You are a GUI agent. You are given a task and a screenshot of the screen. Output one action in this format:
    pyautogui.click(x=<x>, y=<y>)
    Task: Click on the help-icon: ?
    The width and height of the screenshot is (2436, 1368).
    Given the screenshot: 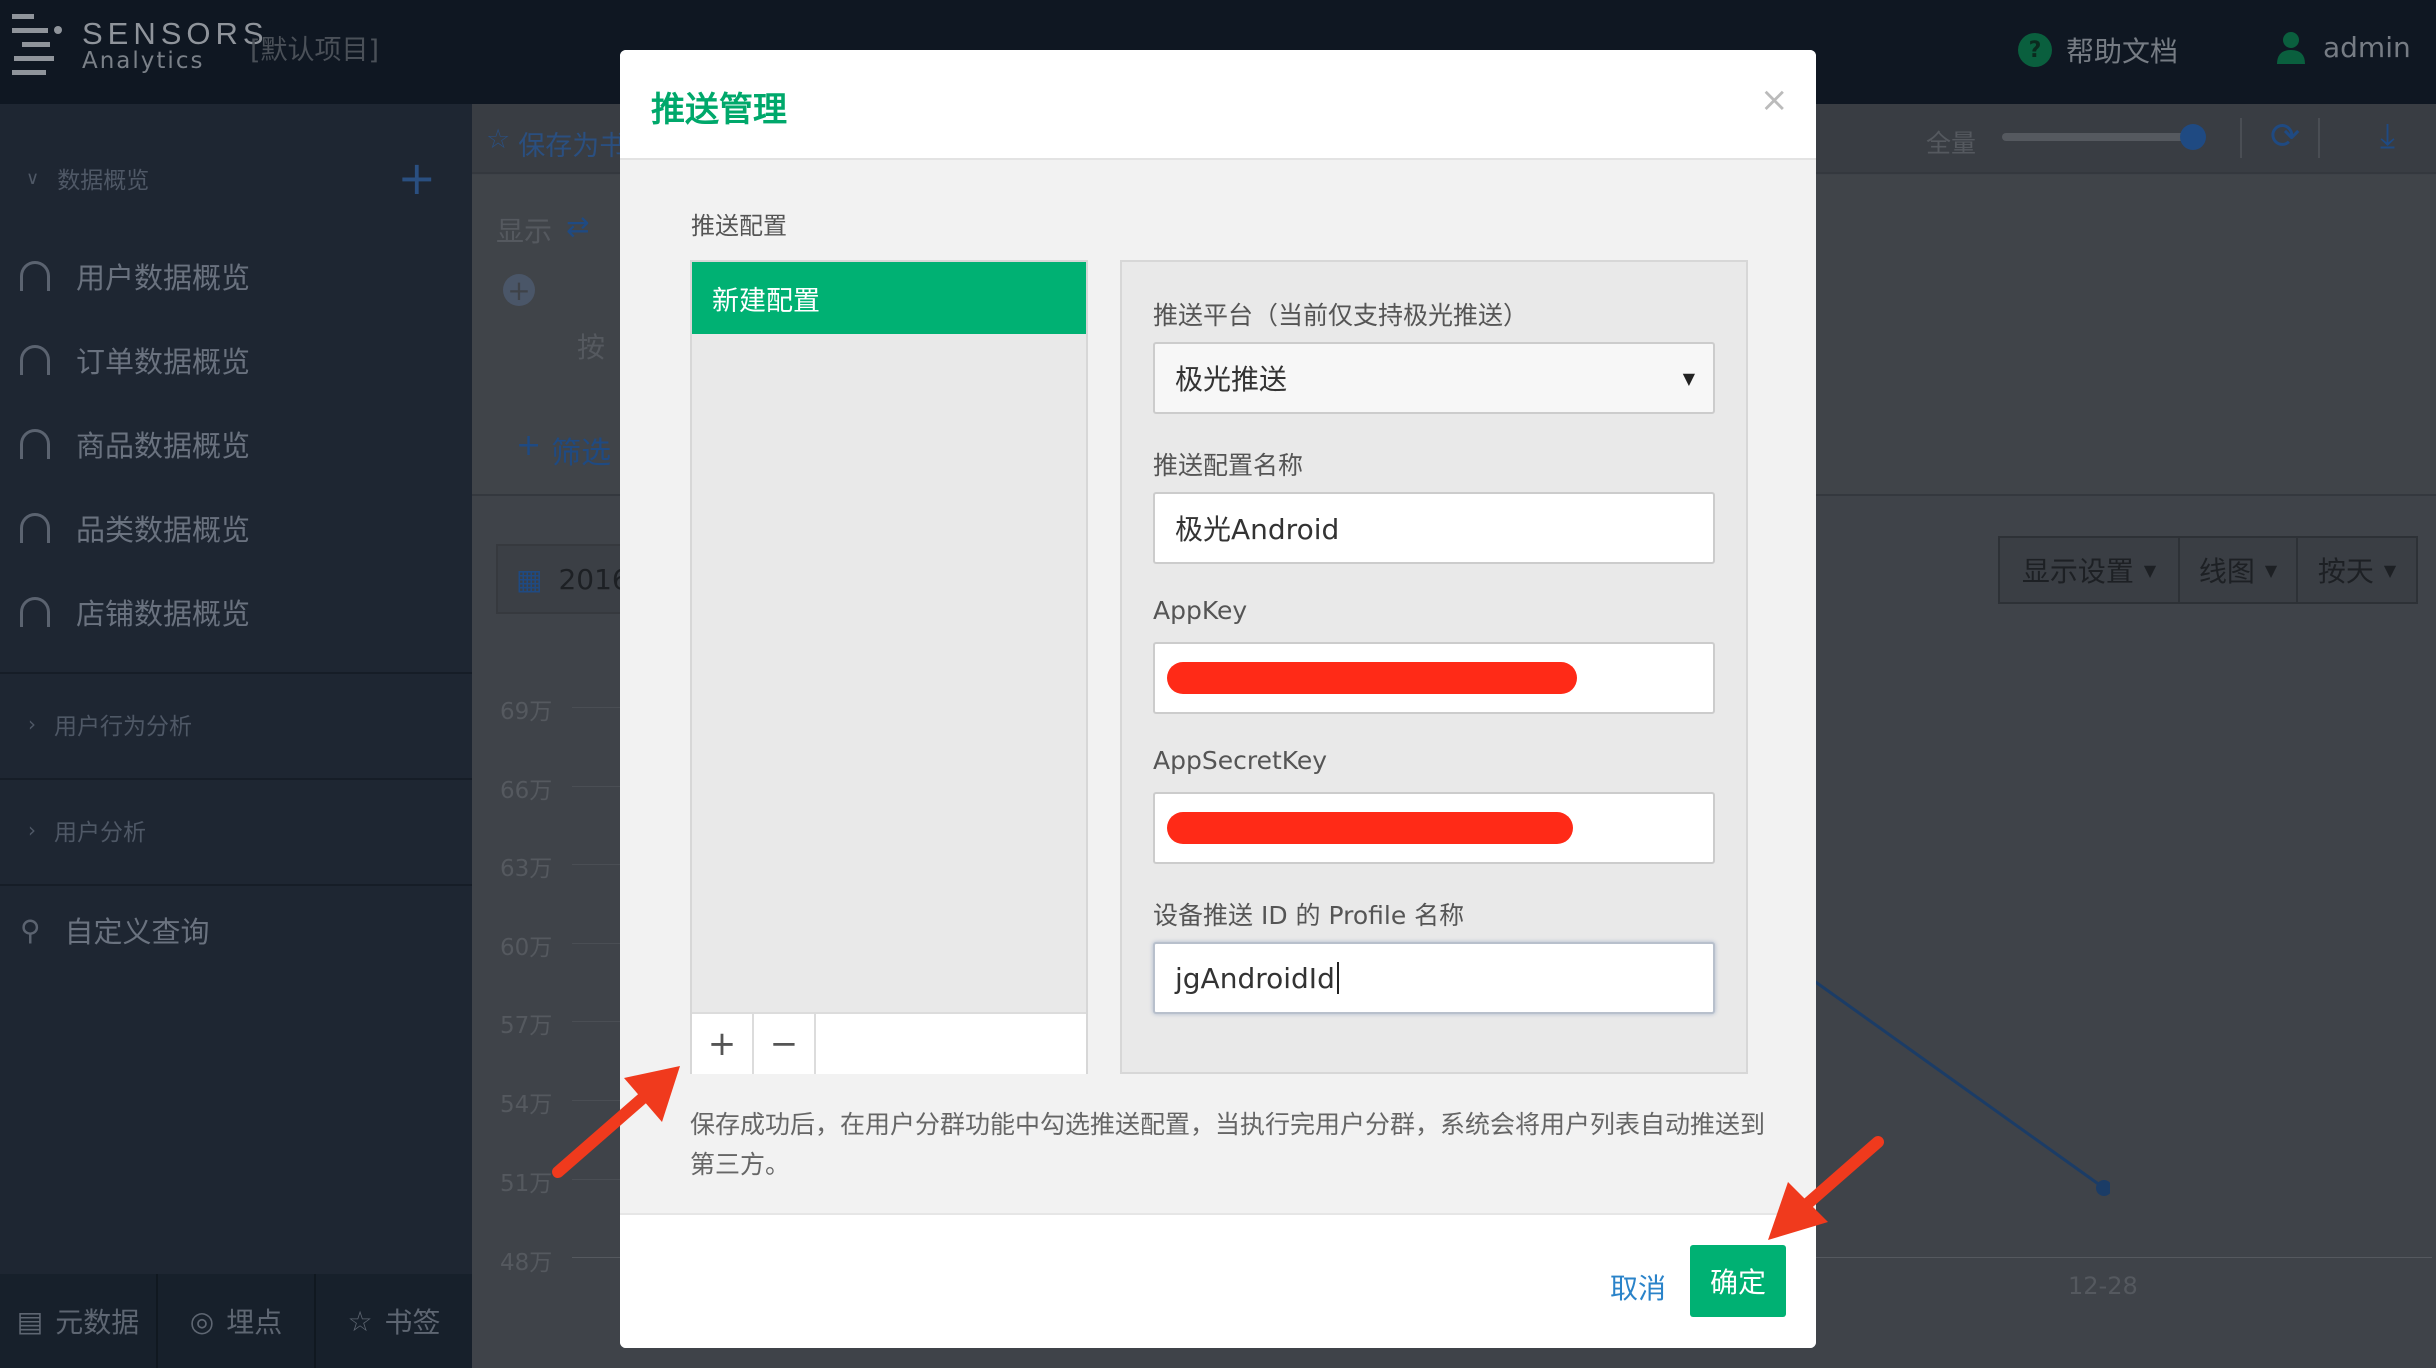 What is the action you would take?
    pyautogui.click(x=2035, y=50)
    